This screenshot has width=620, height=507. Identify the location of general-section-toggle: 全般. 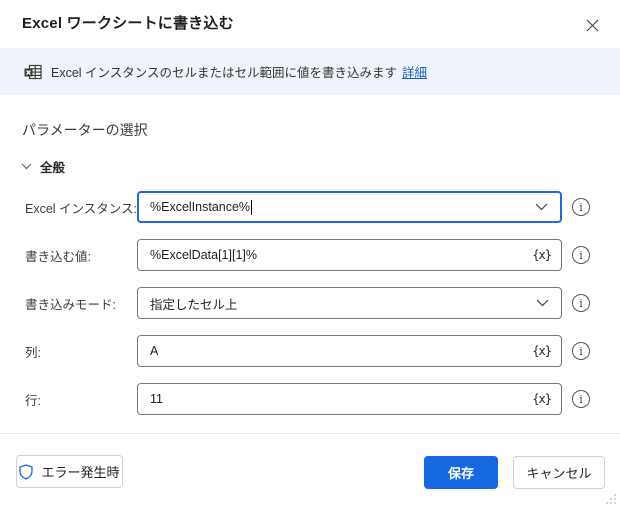
(43, 166).